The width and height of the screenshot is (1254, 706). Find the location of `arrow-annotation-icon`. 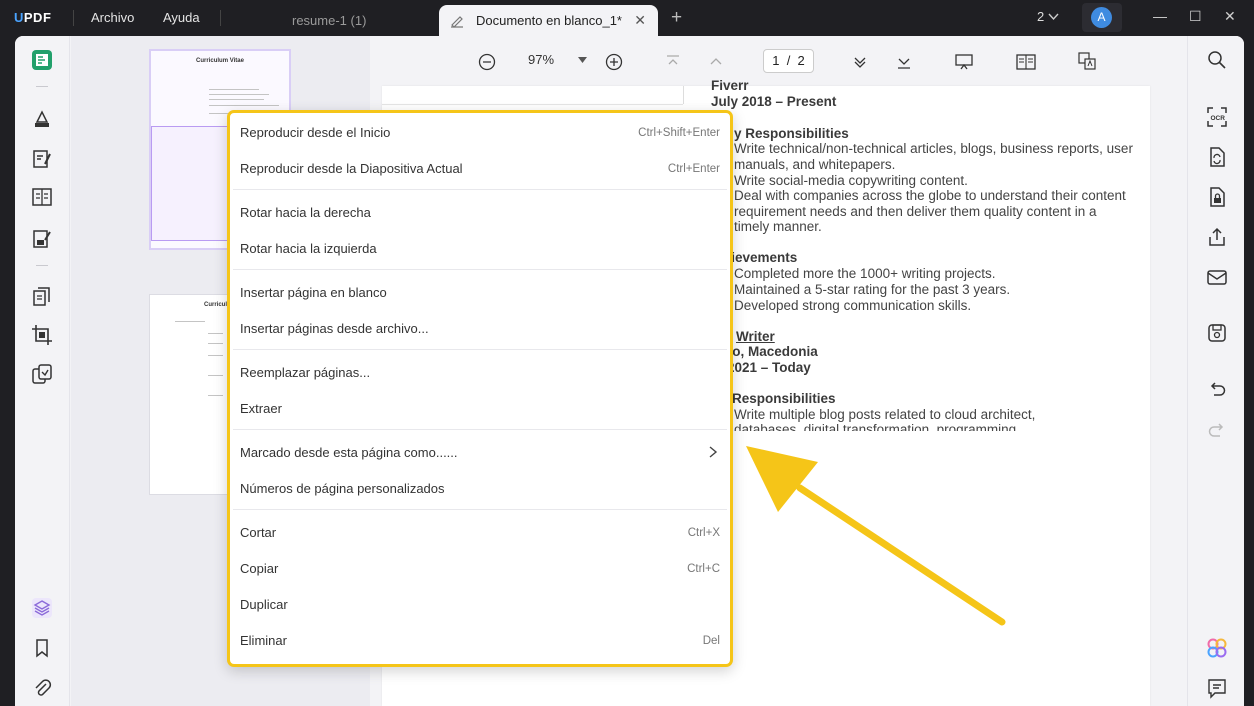

arrow-annotation-icon is located at coordinates (876, 536).